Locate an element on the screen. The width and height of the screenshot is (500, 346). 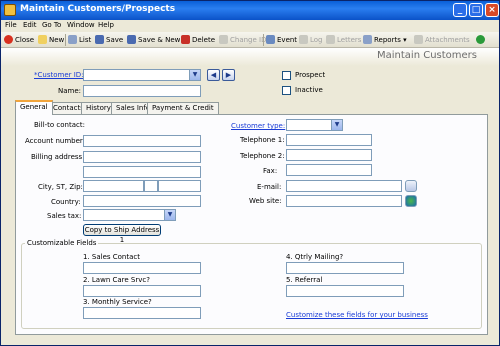
list-button: List is located at coordinates (79, 40).